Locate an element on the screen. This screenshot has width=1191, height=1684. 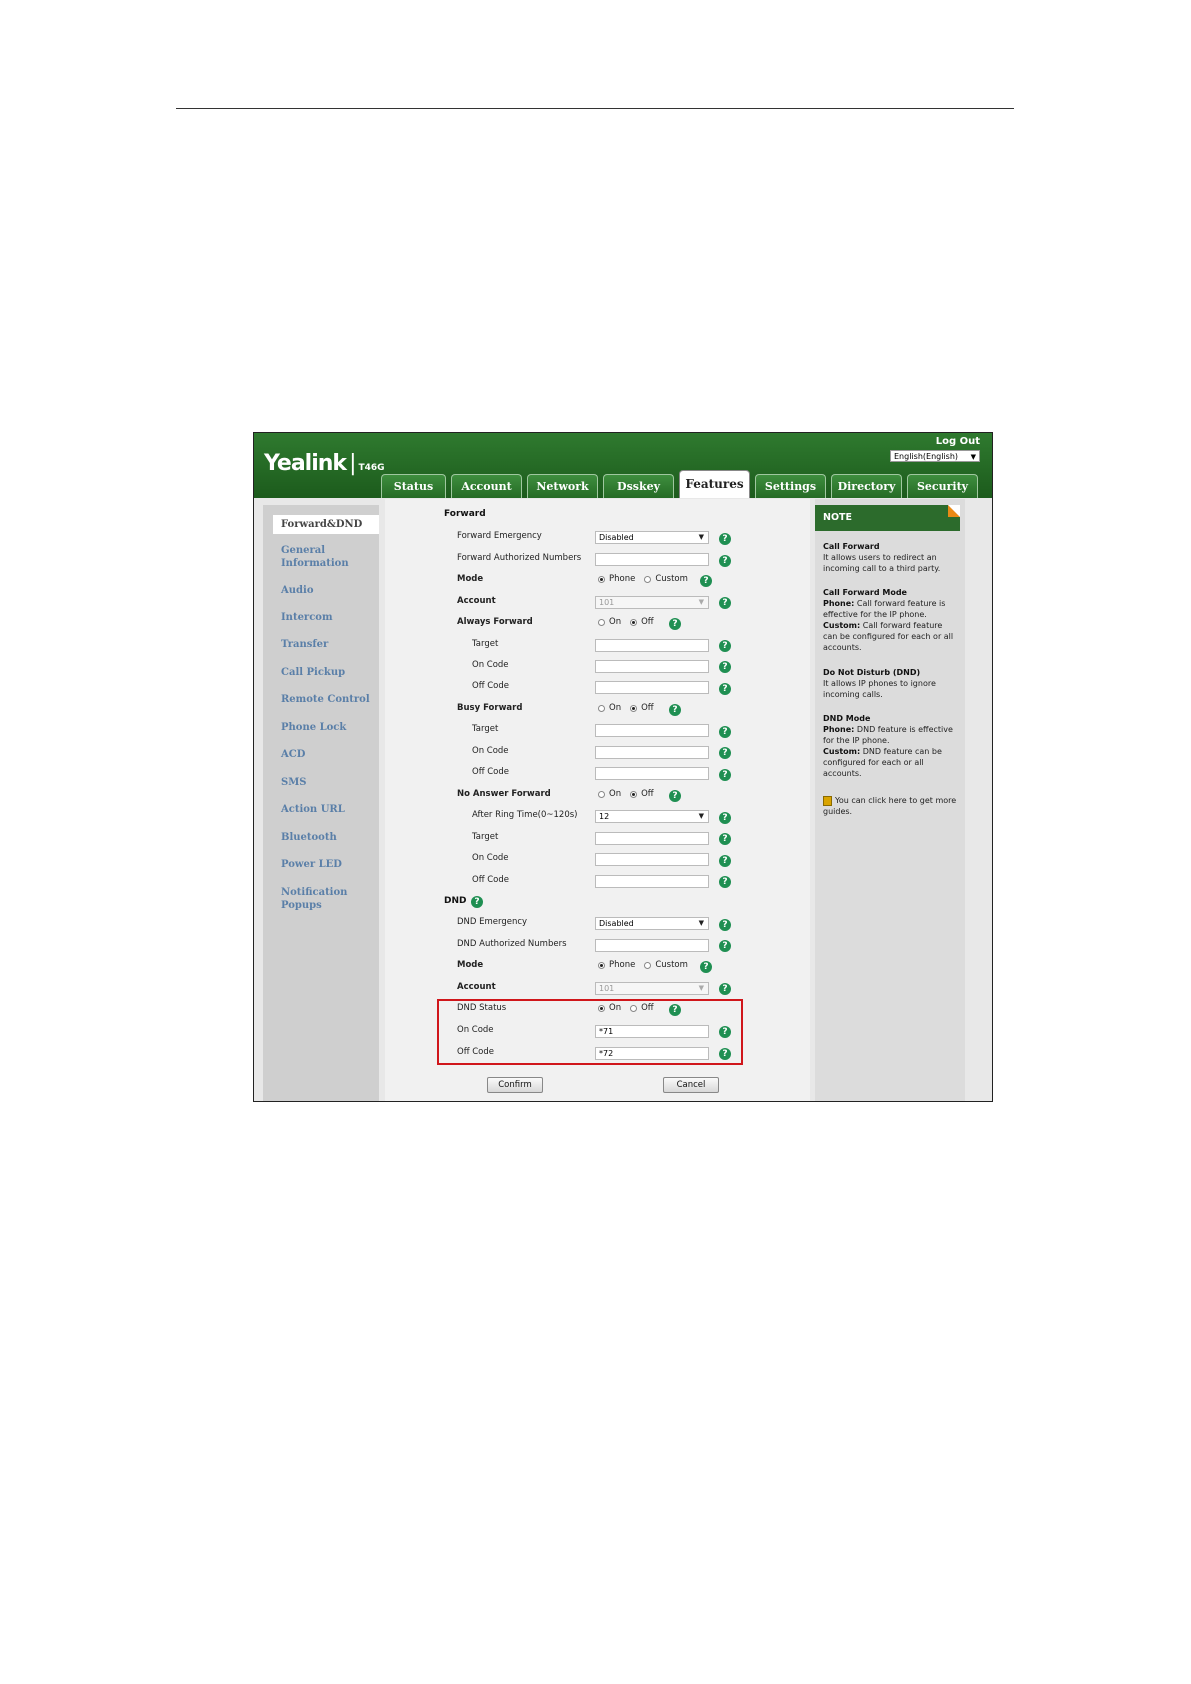
noanswer-target-input is located at coordinates (652, 838).